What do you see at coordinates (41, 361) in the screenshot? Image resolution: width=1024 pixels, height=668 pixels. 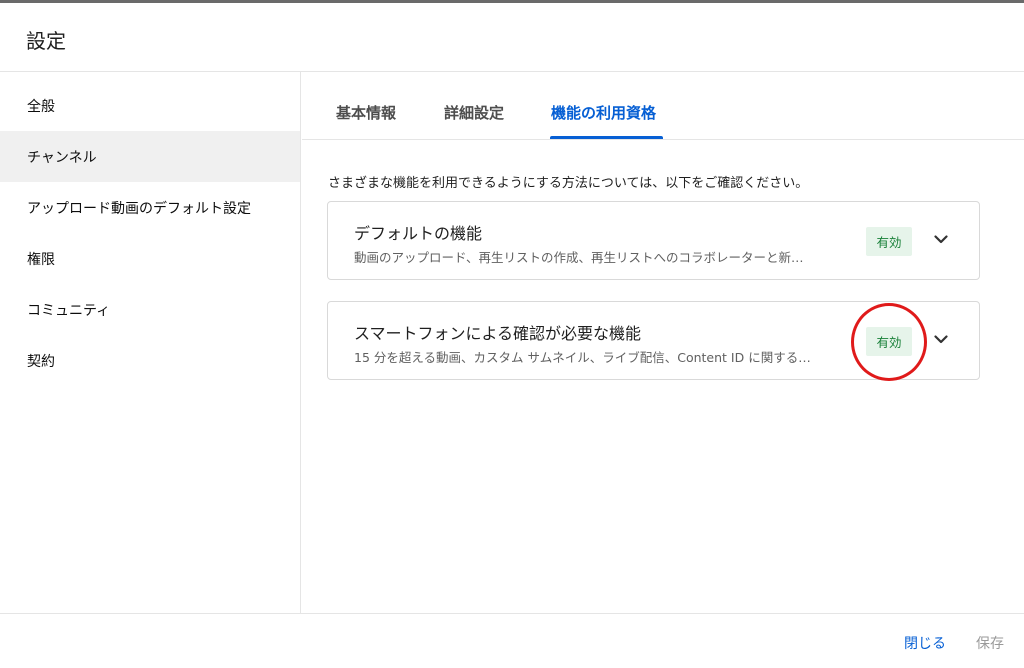 I see `sidebar-item-label: 契約` at bounding box center [41, 361].